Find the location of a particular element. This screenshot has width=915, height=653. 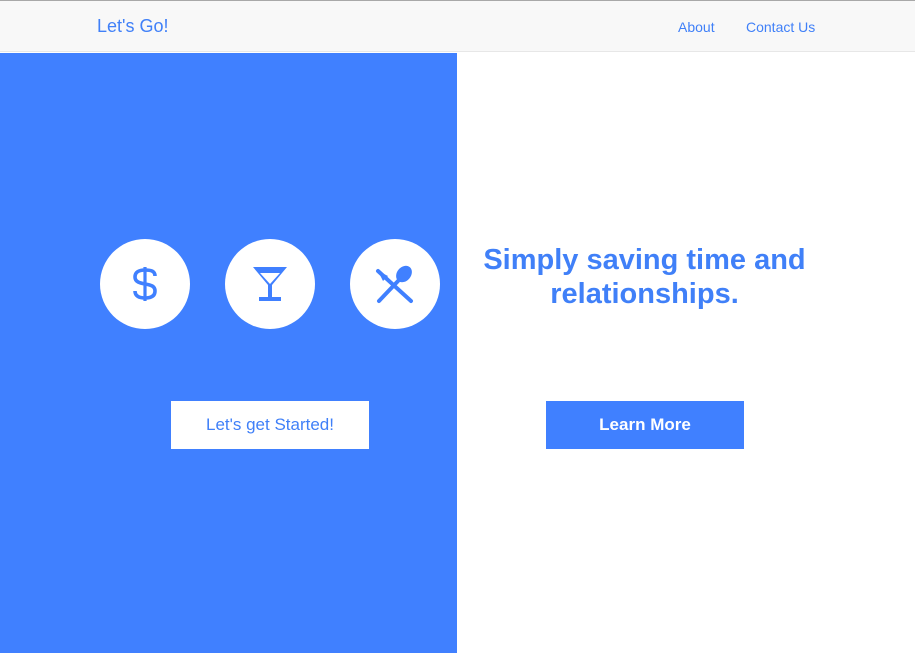

navbar: Let's Go! About Contact Us is located at coordinates (457, 26).